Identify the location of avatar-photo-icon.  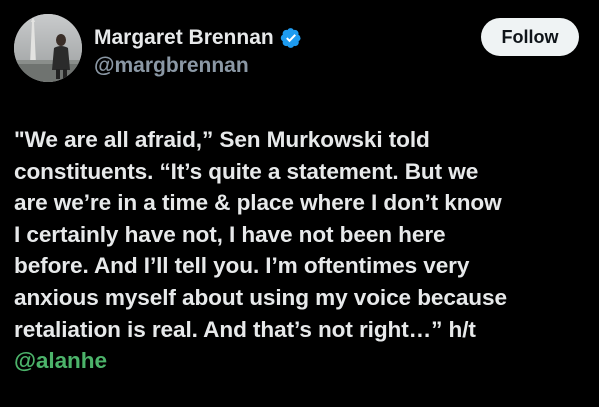
(48, 48).